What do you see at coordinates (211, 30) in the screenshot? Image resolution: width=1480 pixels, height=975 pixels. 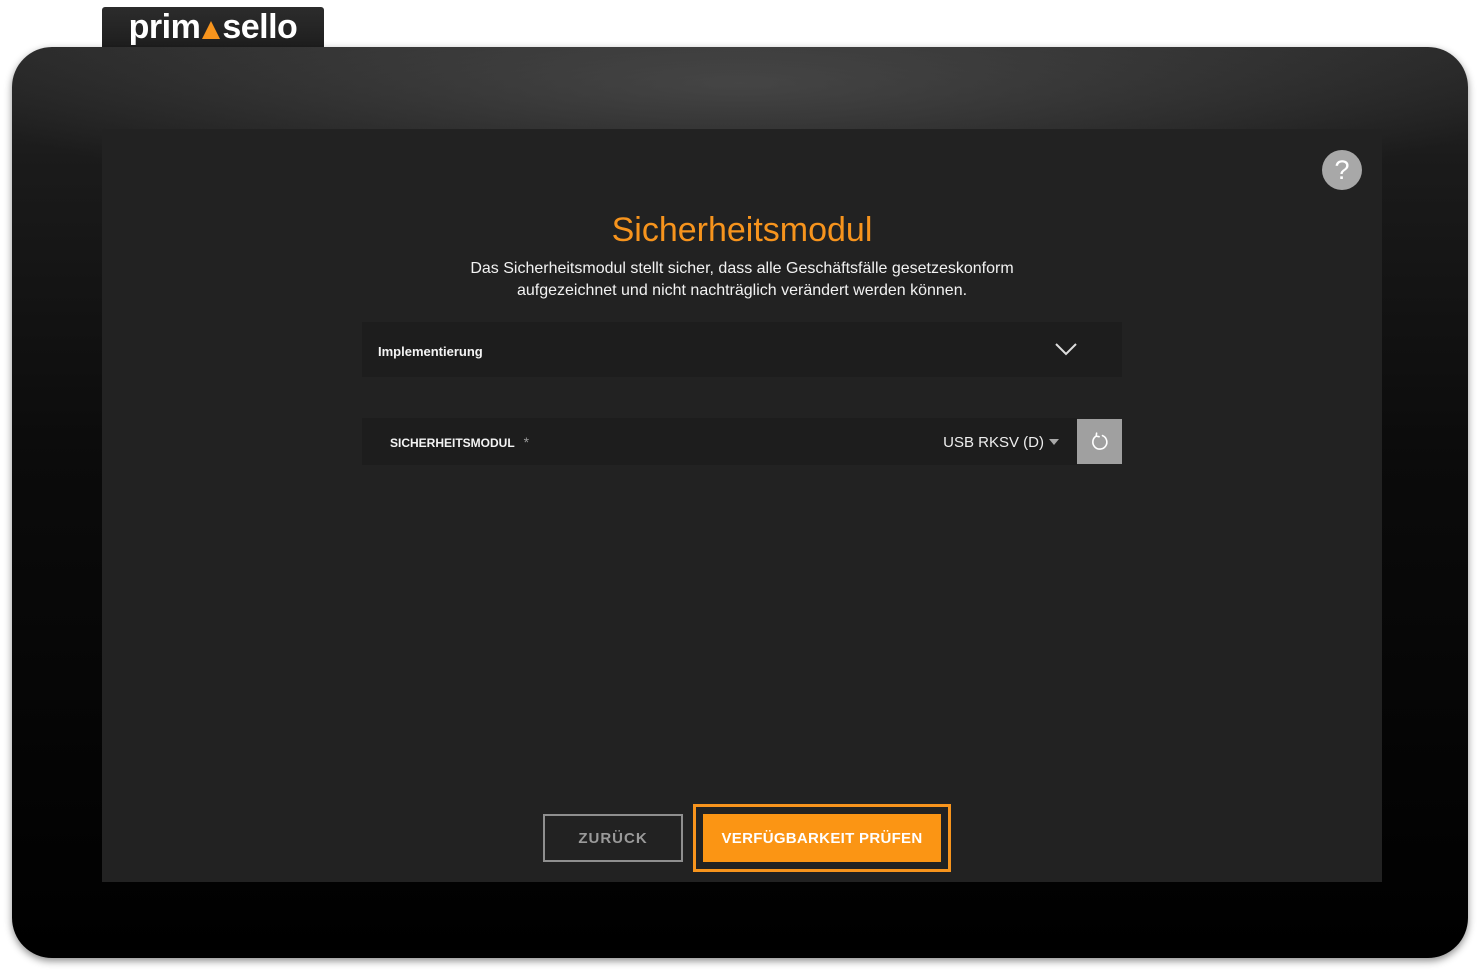 I see `triangle-mark-icon` at bounding box center [211, 30].